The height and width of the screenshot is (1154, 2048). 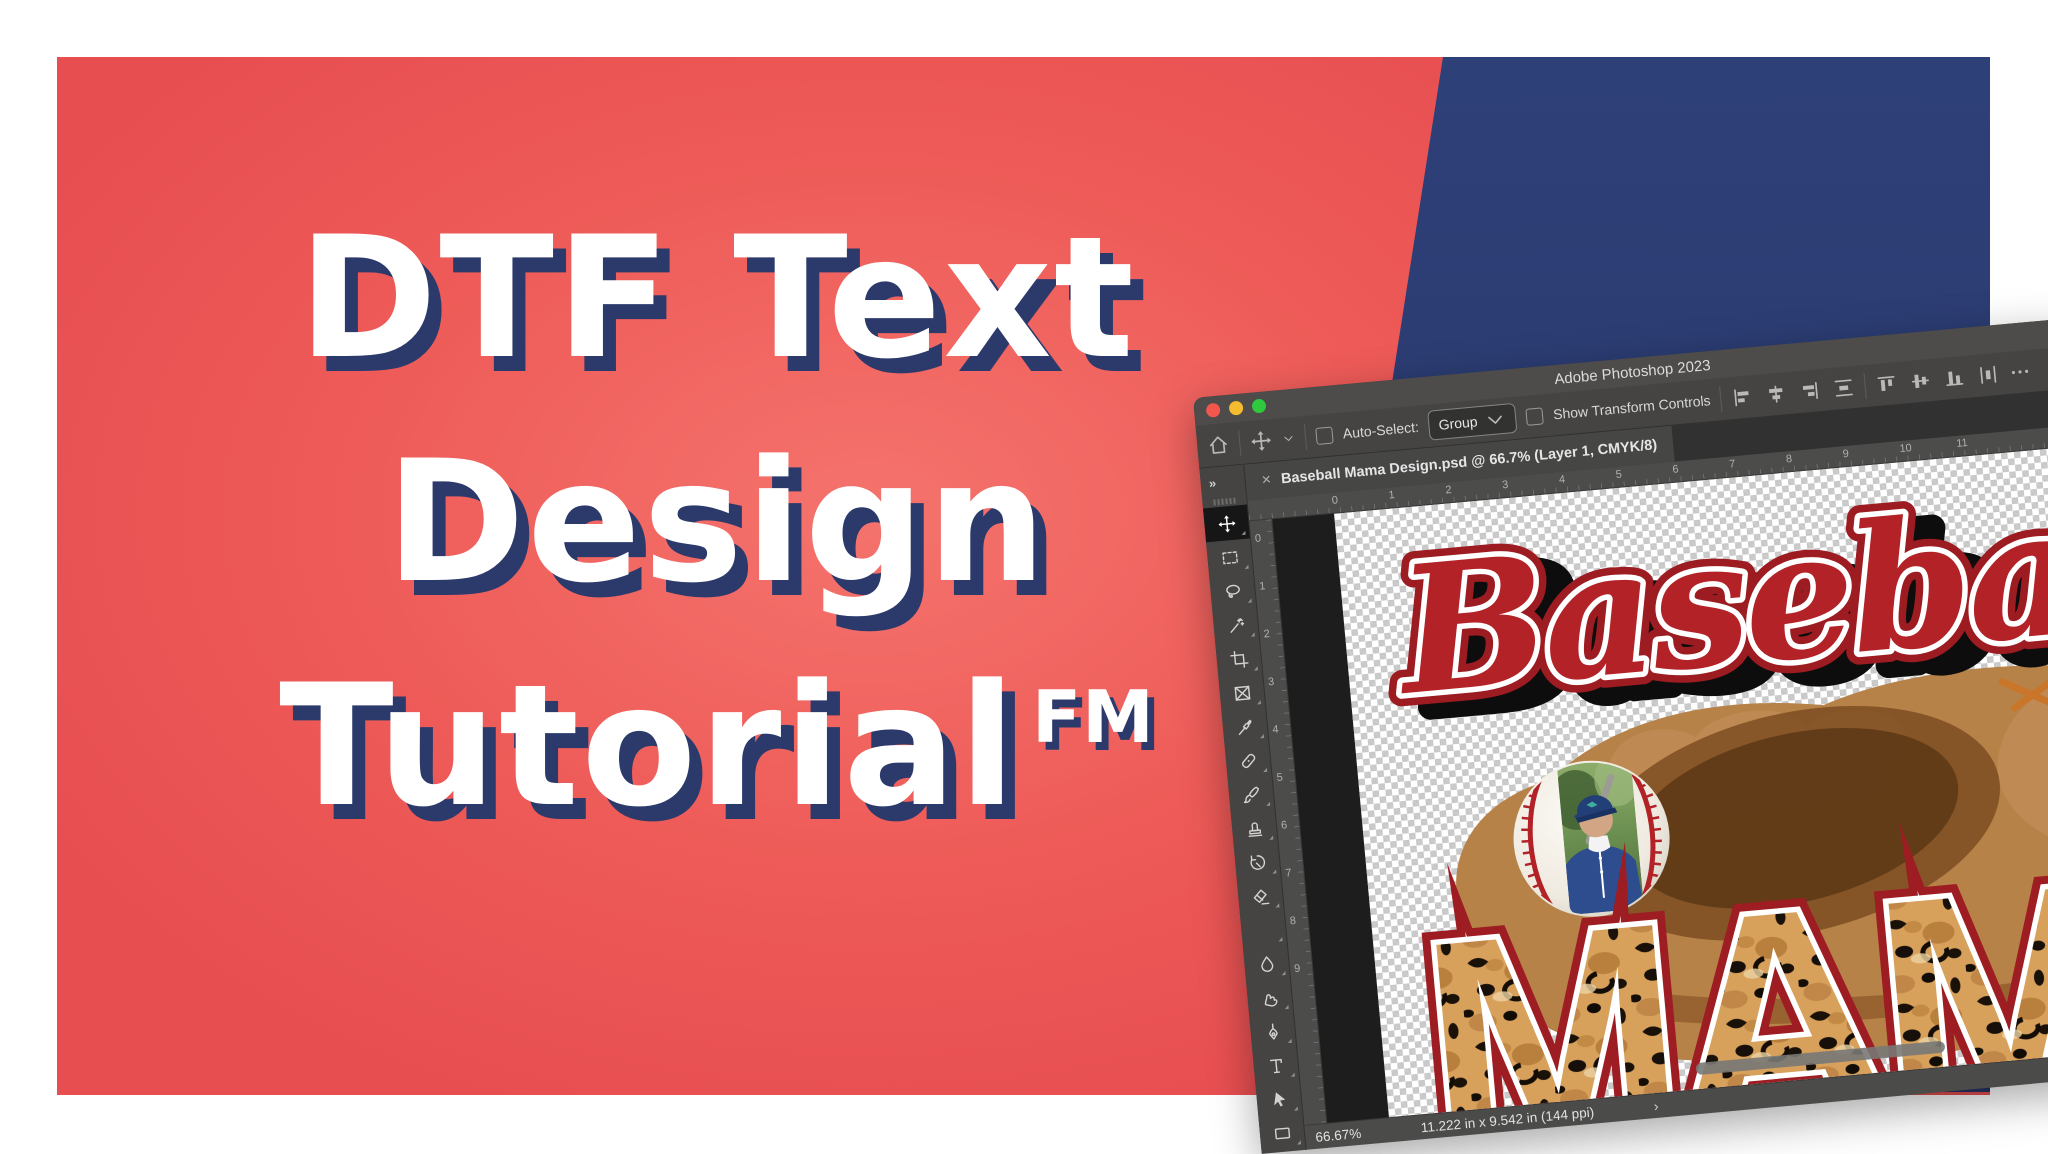 What do you see at coordinates (1906, 449) in the screenshot?
I see `h-ruler-number: 10` at bounding box center [1906, 449].